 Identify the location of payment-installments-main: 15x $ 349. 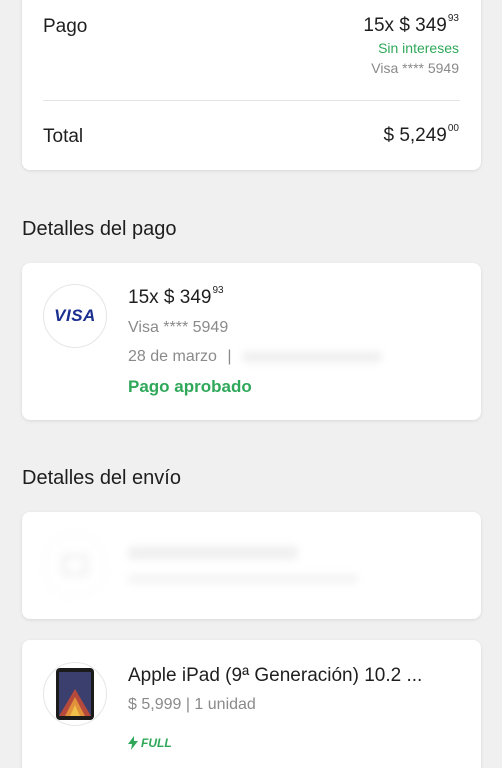
(170, 297).